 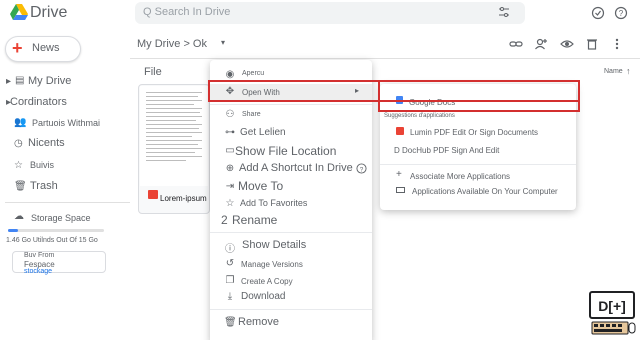 What do you see at coordinates (267, 281) in the screenshot?
I see `menu-item-create-copy: Create A Copy` at bounding box center [267, 281].